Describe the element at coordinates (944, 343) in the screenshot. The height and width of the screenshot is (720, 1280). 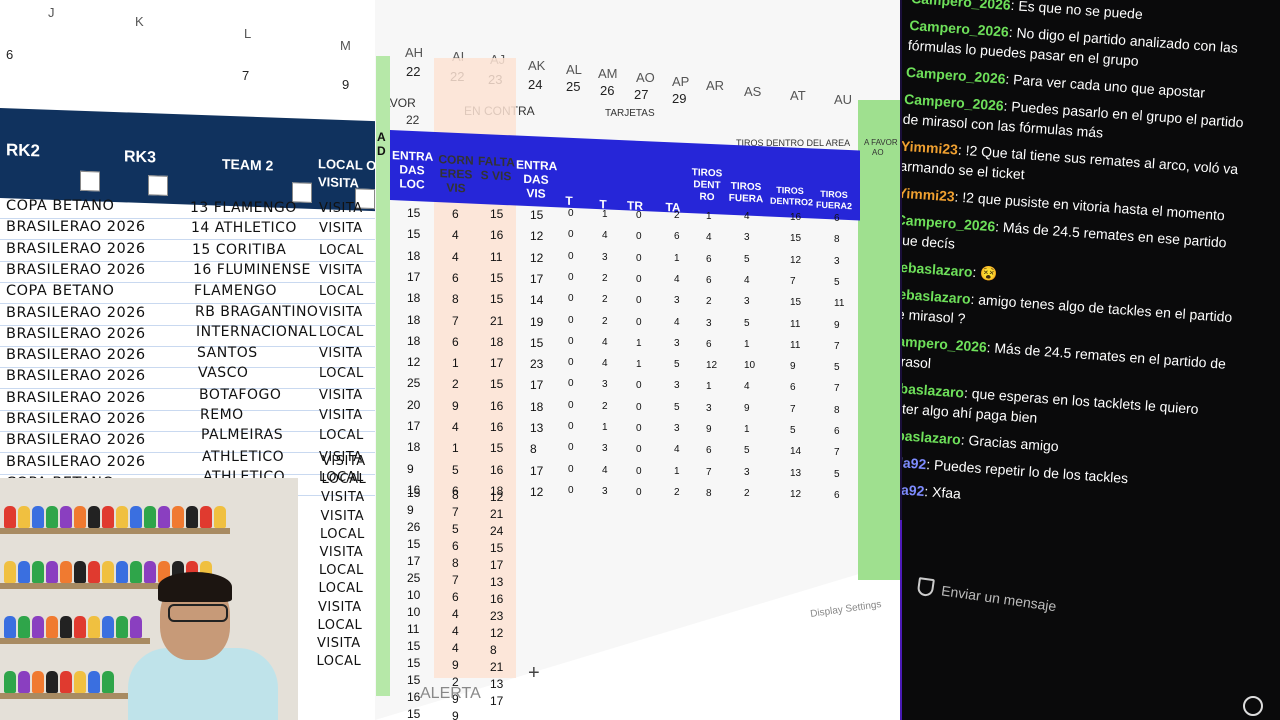
I see `chat-username: Campero_2026` at that location.